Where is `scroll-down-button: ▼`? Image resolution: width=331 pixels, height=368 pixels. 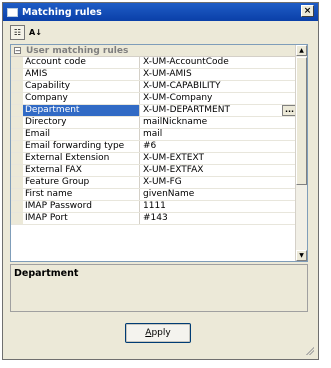
scroll-down-button: ▼ is located at coordinates (301, 255).